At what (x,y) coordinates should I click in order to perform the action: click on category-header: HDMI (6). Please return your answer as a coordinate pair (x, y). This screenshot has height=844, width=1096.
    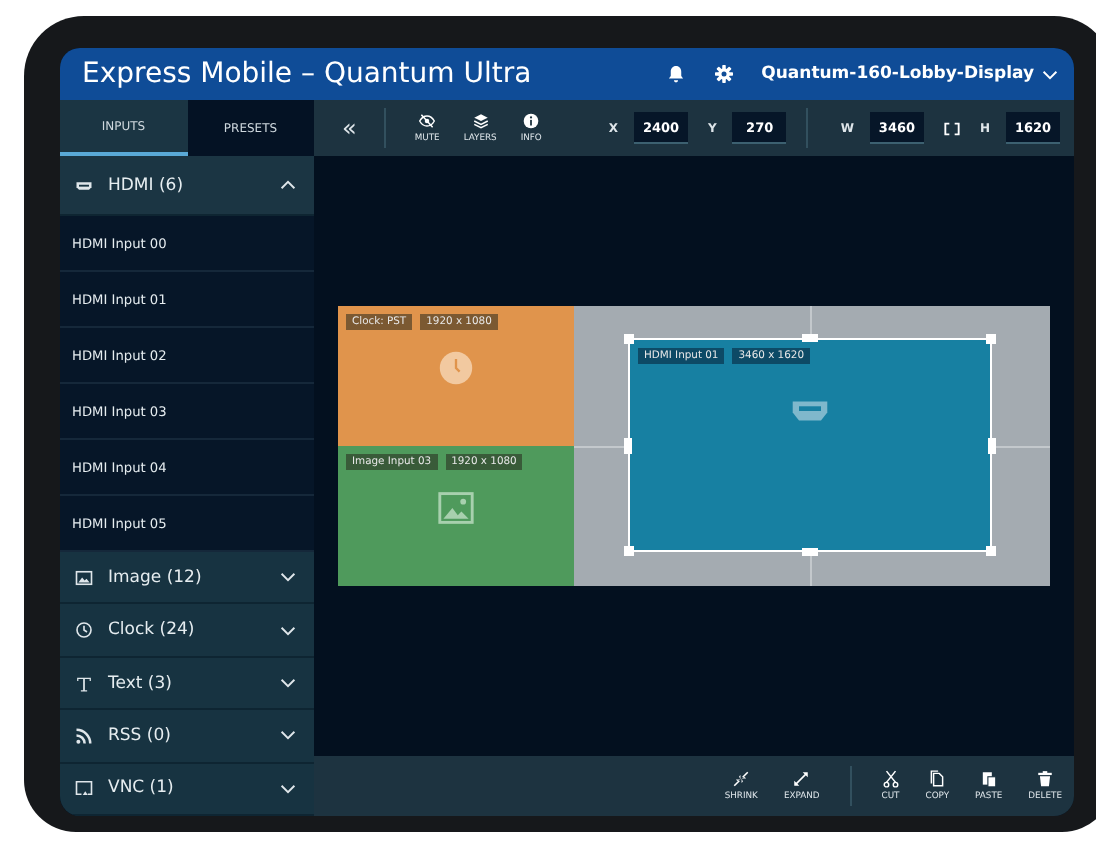
    Looking at the image, I should click on (187, 186).